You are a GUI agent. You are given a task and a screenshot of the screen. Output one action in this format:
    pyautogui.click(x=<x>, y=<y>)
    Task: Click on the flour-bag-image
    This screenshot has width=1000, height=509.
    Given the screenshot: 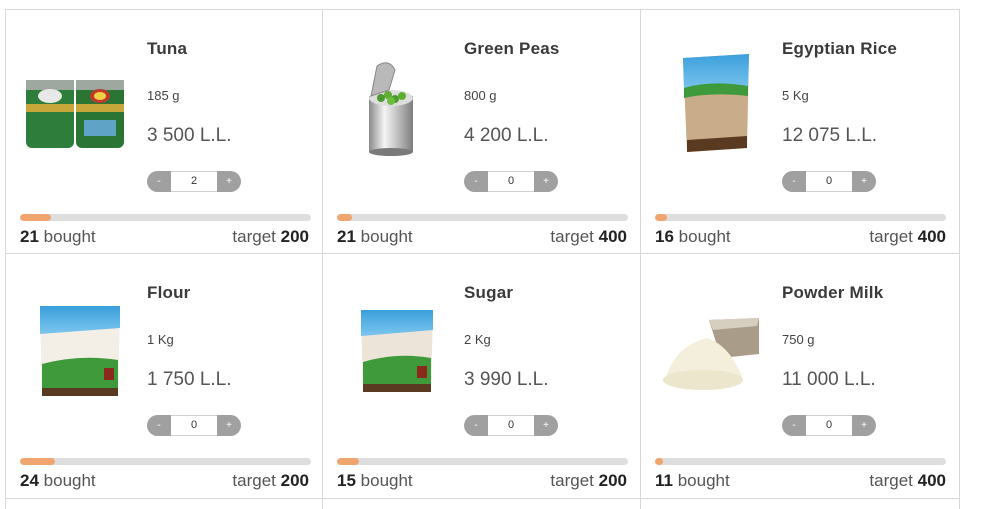 What is the action you would take?
    pyautogui.click(x=71, y=344)
    